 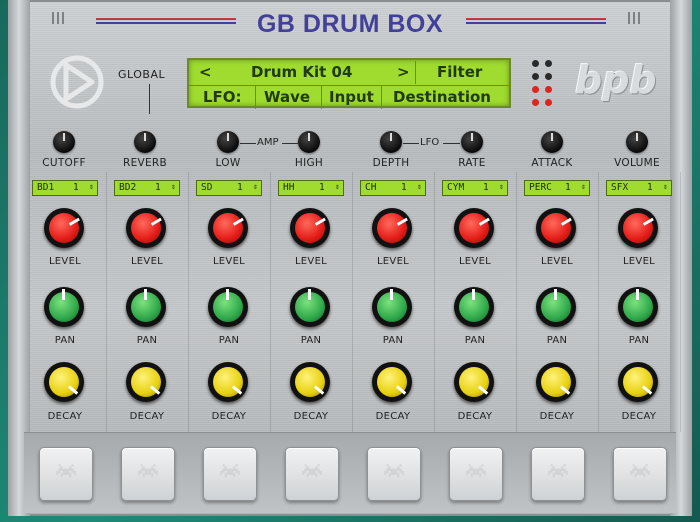 I want to click on bpb-logo: bpb, so click(x=616, y=80).